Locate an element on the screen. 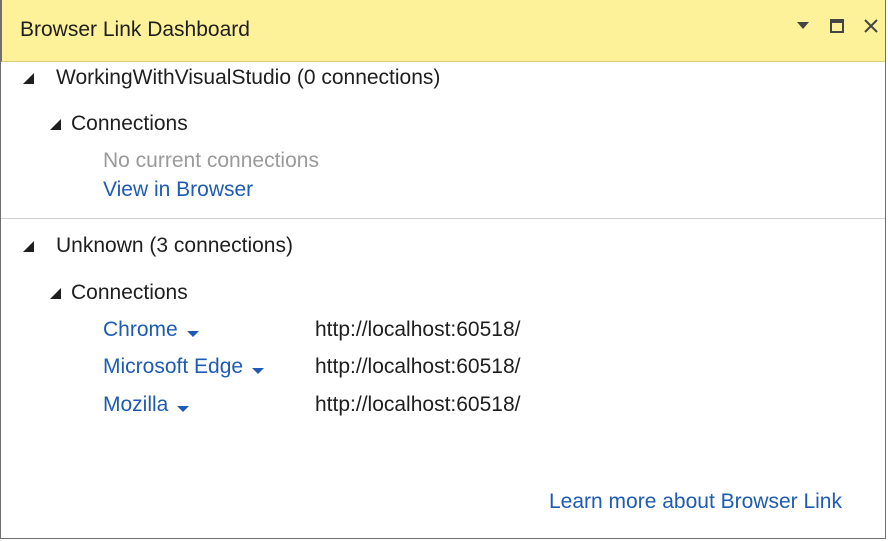 This screenshot has width=888, height=541. learn-more-link: Learn more about Browser Link is located at coordinates (695, 502).